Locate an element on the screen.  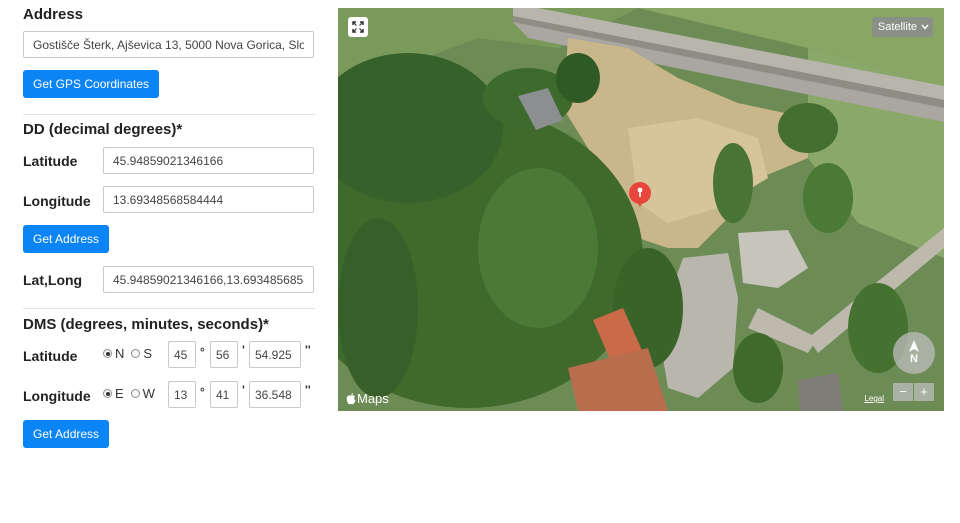
get-gps-coordinates-button: Get GPS Coordinates is located at coordinates (91, 84).